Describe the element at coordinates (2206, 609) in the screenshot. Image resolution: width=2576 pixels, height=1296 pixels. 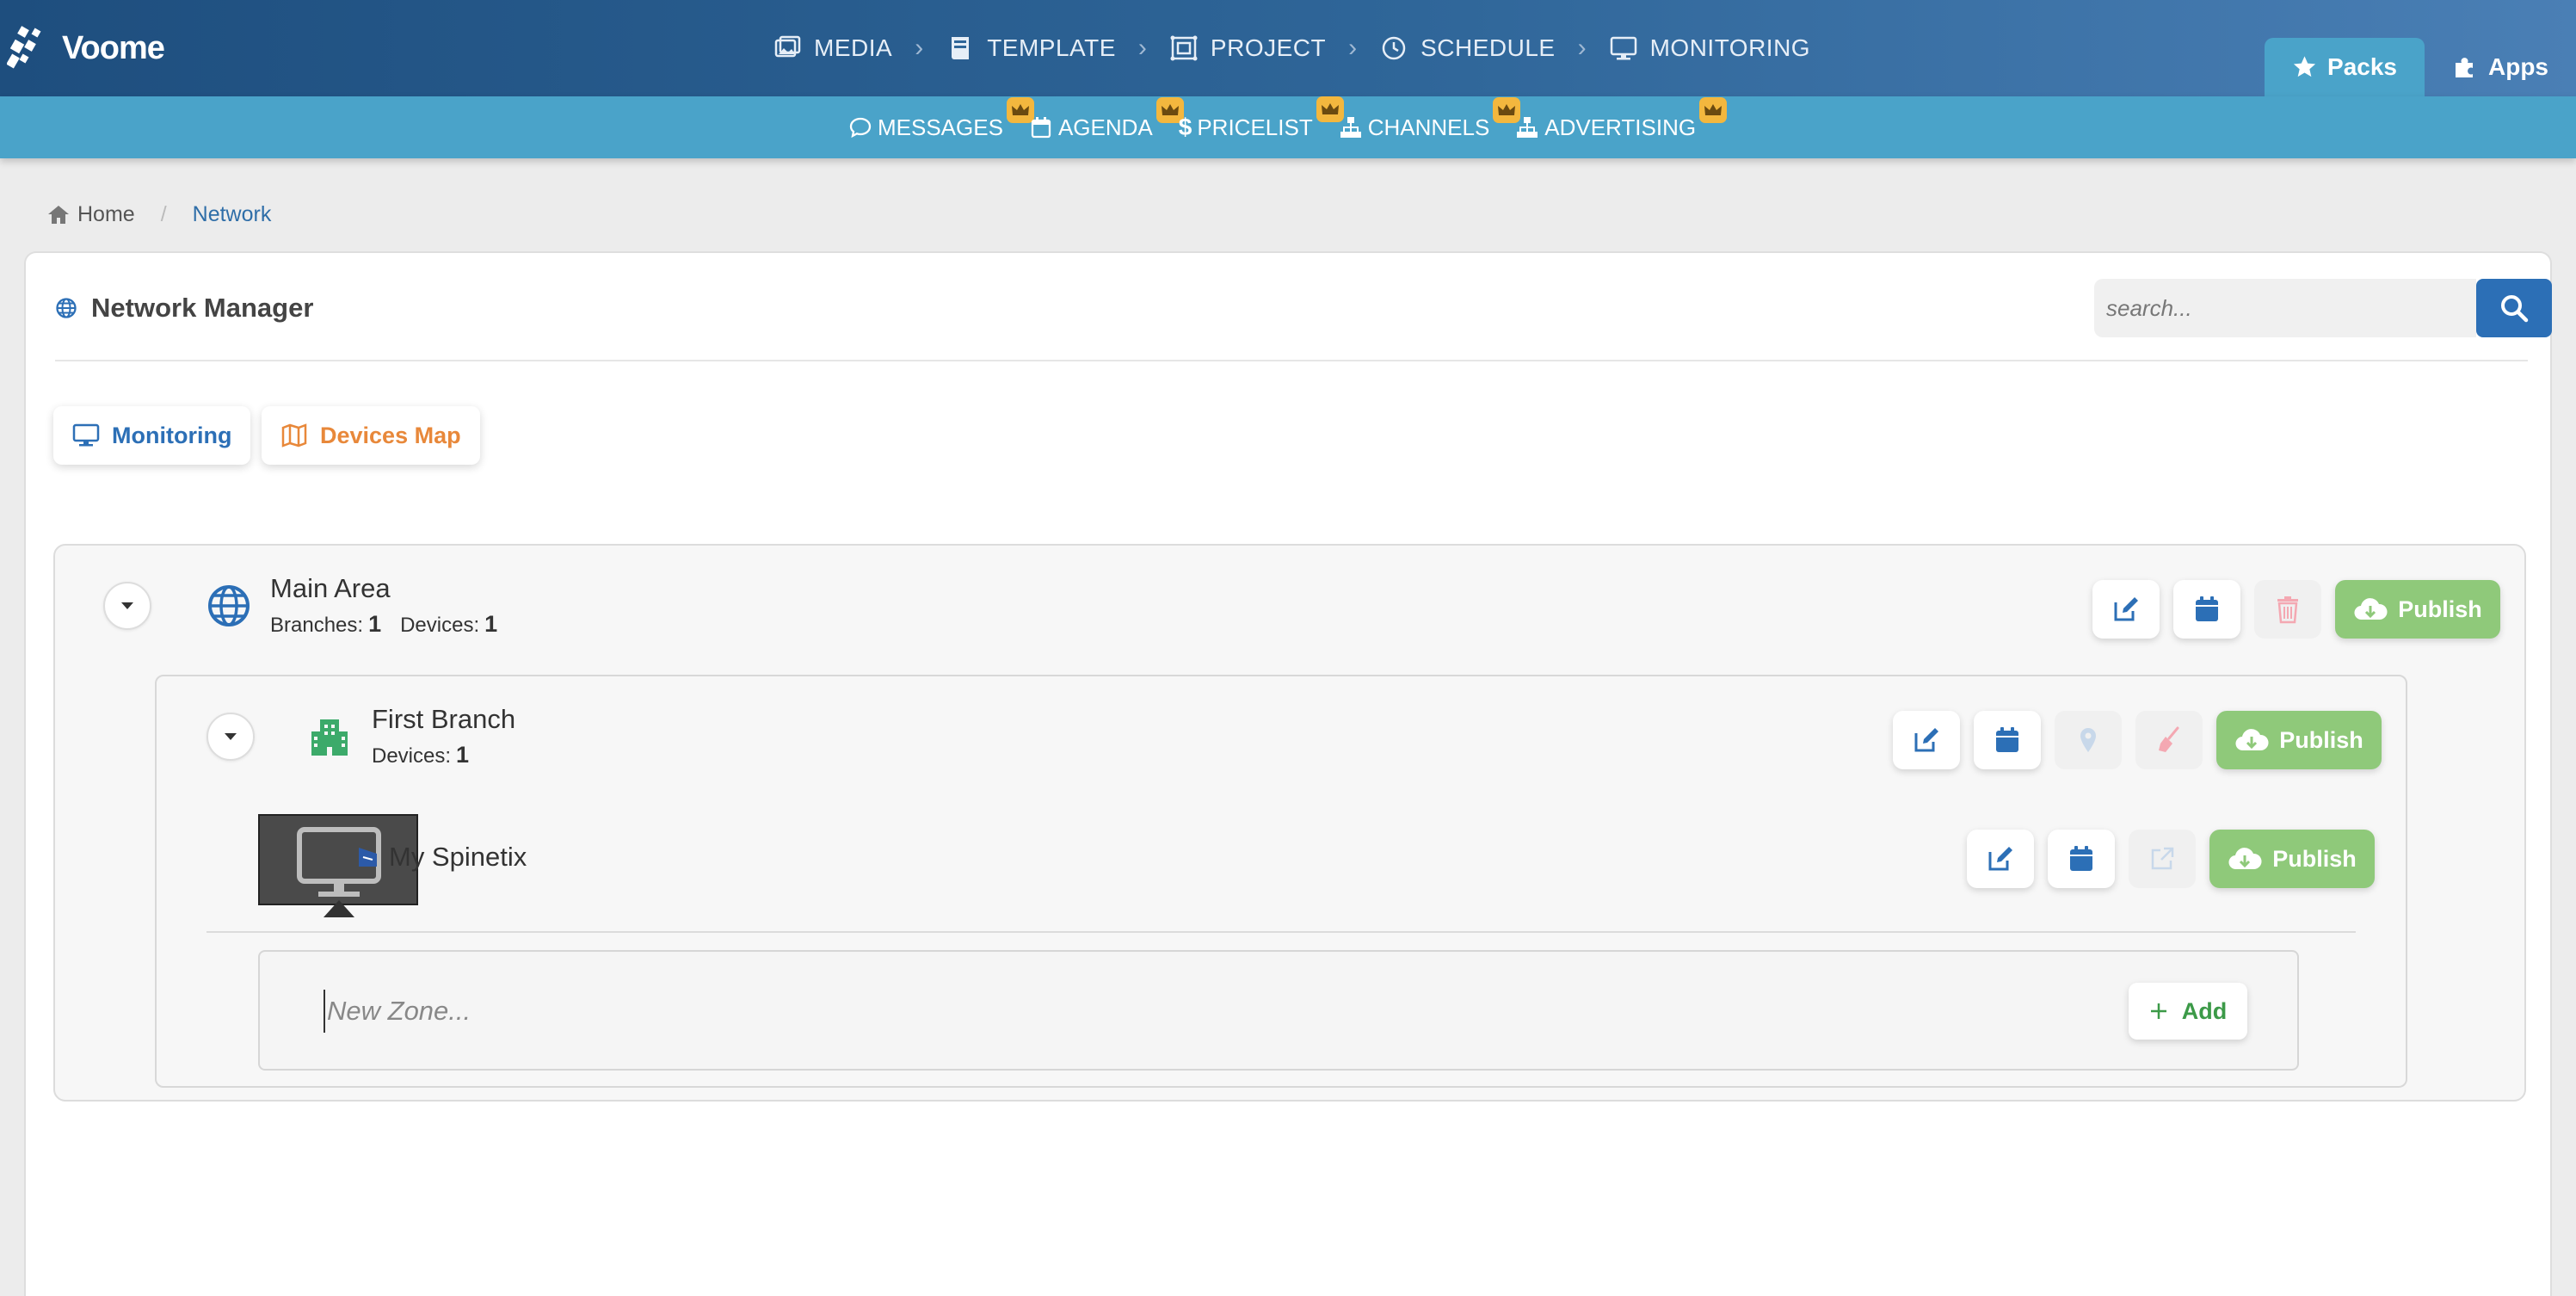
I see `area-schedule-button` at that location.